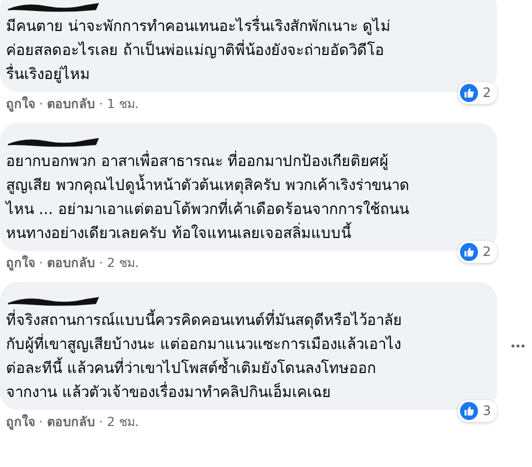 This screenshot has height=467, width=532. What do you see at coordinates (199, 49) in the screenshot?
I see `comment-text: มีคนตาย น่าจะพักการทำคอนเทนอะไรรื่นเริงสักพักเนาะ ดูไม่ ค่อยสลดอะไรเลย ถ้าเป็นพ่อแม่ญาติพี่น้องยังจะถ่ายอัดวิดีโอ รื่นเริงอยู่ไหม` at bounding box center [199, 49].